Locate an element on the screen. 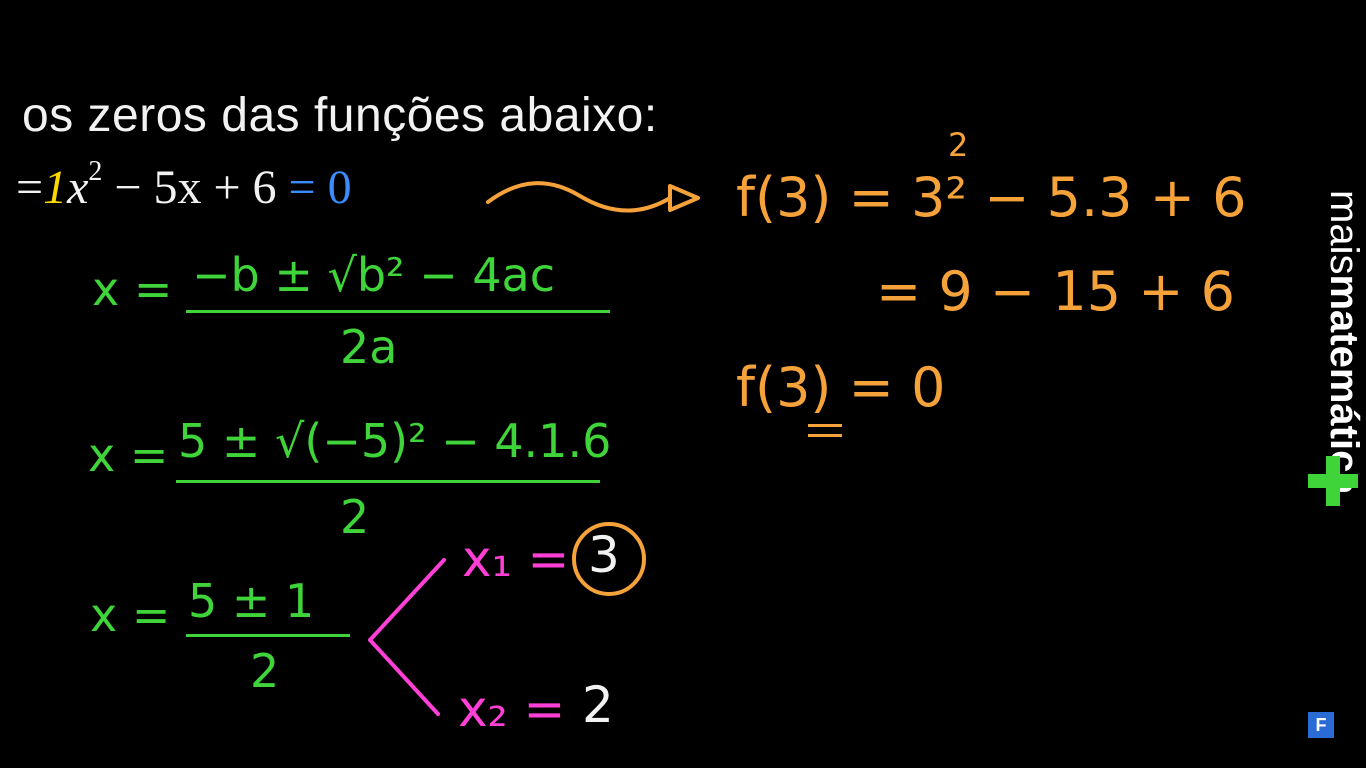  x1-value: 3 is located at coordinates (604, 555).